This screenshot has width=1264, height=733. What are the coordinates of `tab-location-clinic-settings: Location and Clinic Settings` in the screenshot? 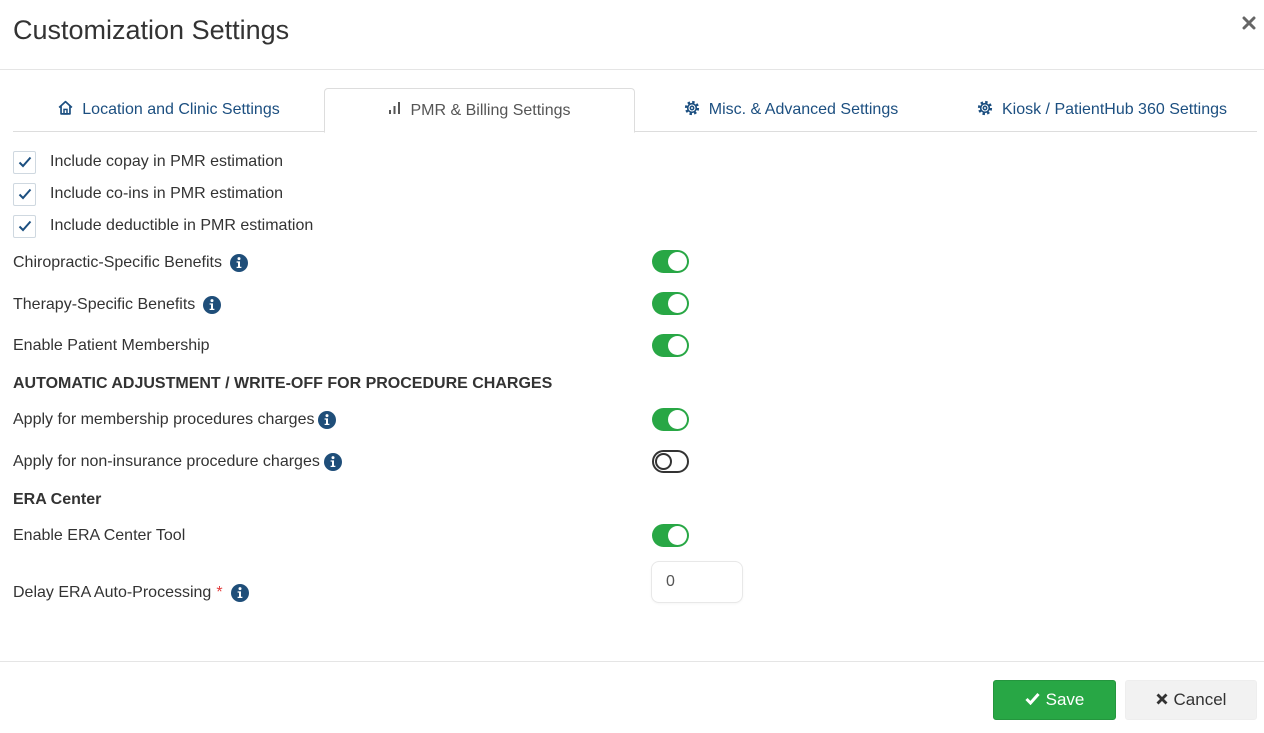 It's located at (168, 110).